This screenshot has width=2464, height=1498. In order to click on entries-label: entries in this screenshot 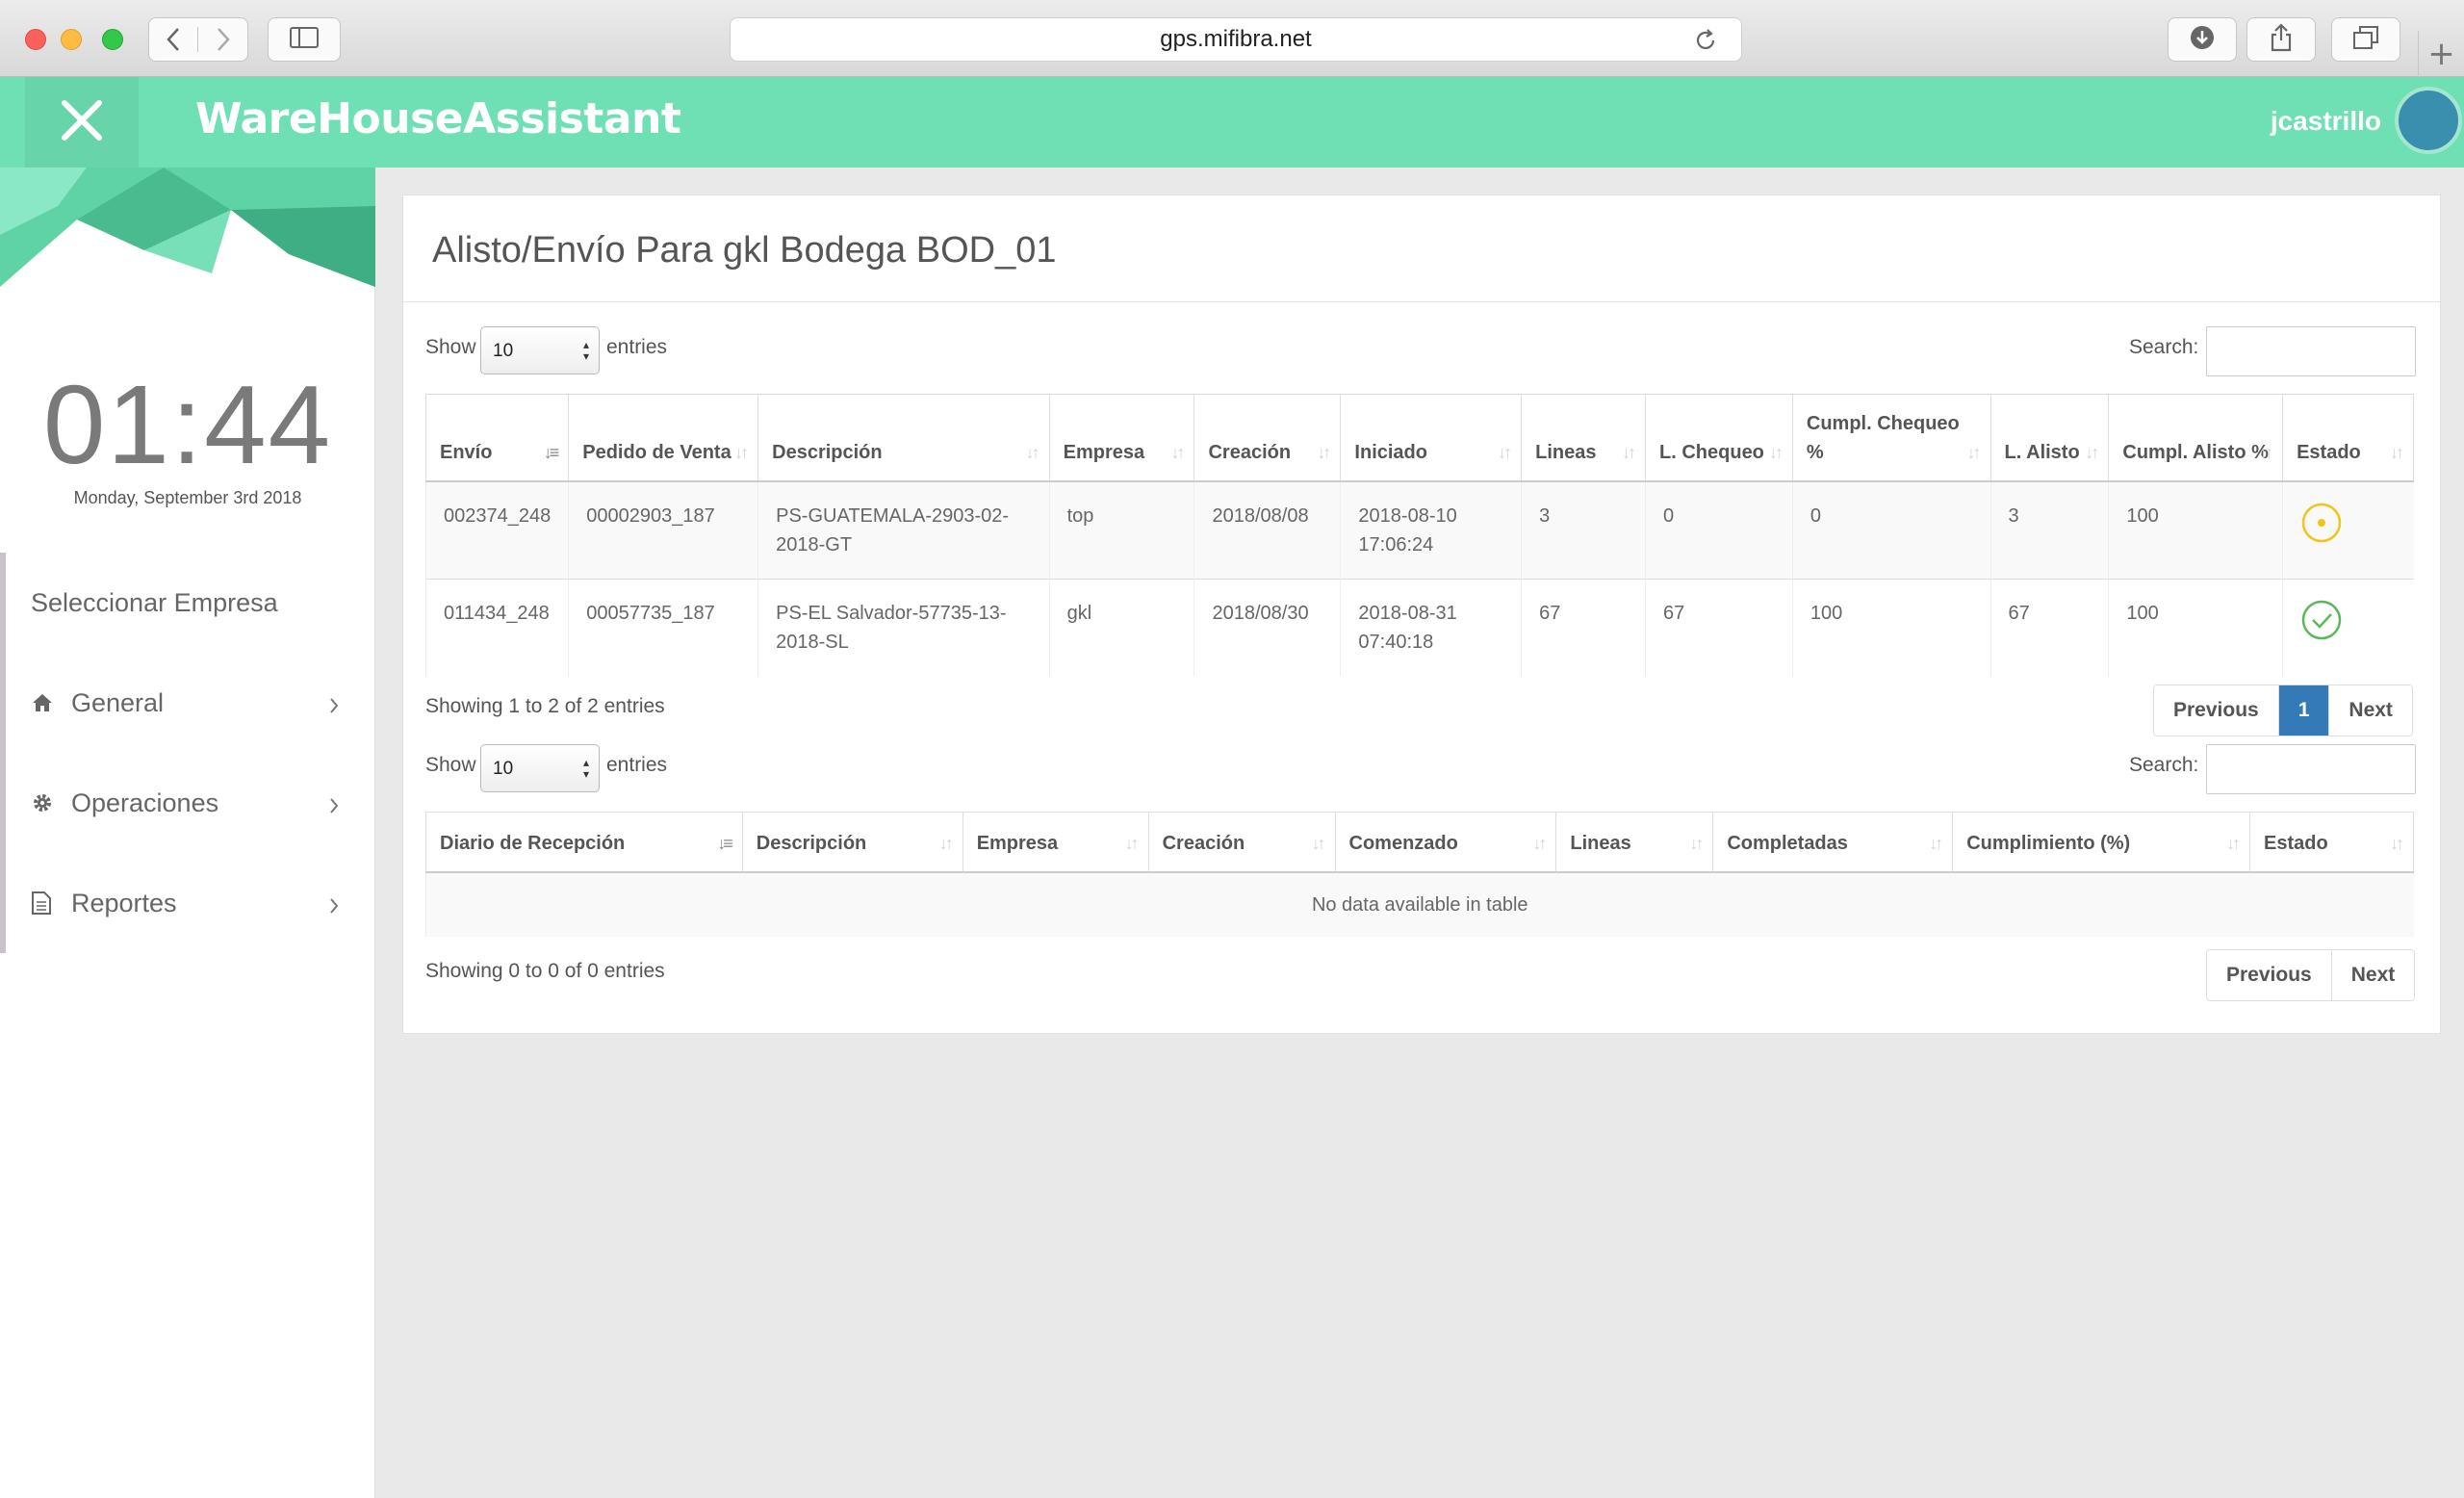, I will do `click(637, 347)`.